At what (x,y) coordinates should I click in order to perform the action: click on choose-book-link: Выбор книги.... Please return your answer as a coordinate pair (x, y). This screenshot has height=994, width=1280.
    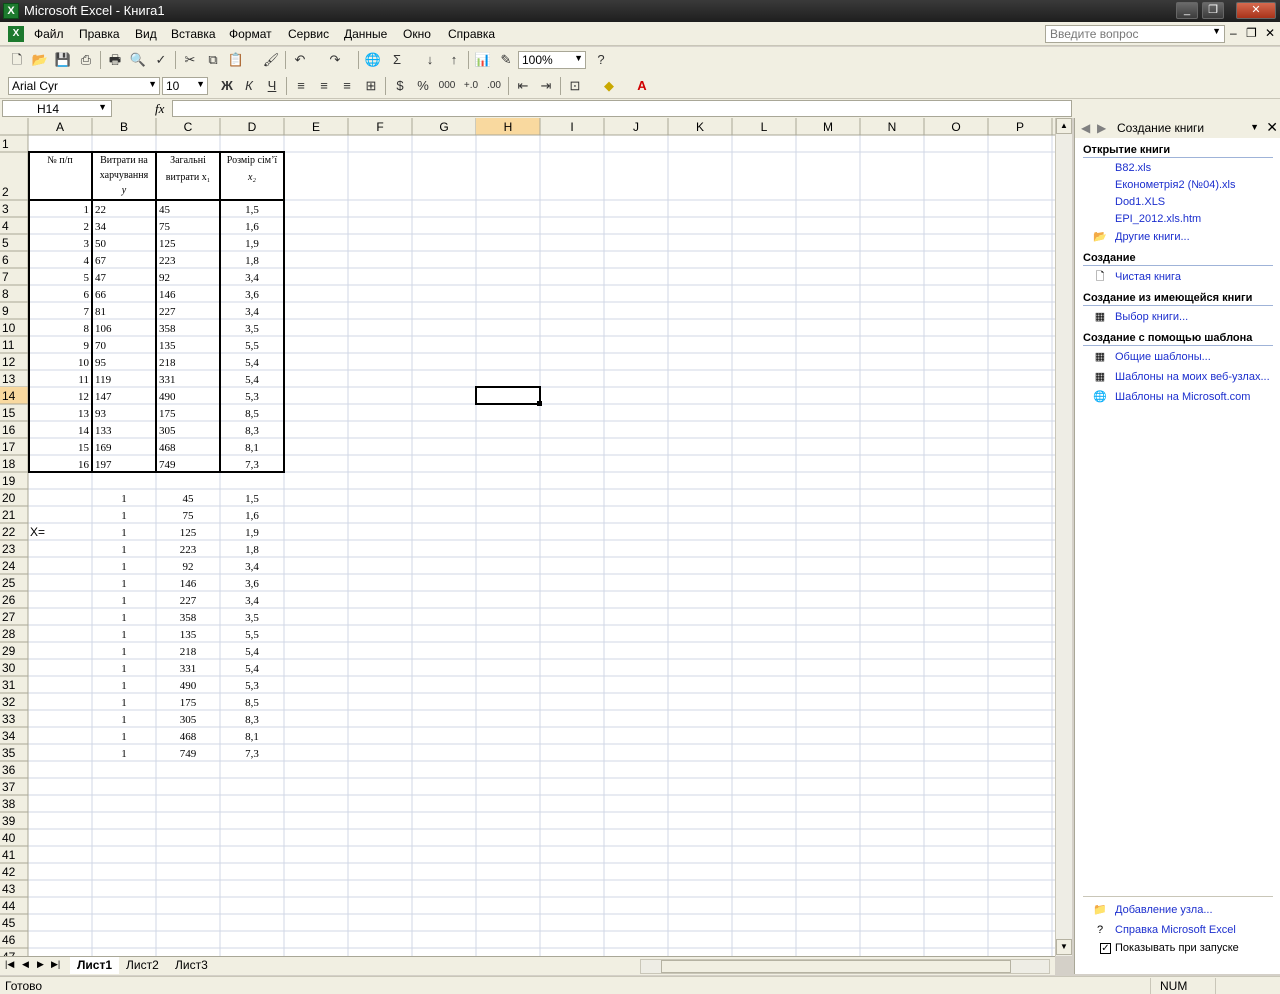
    Looking at the image, I should click on (1151, 317).